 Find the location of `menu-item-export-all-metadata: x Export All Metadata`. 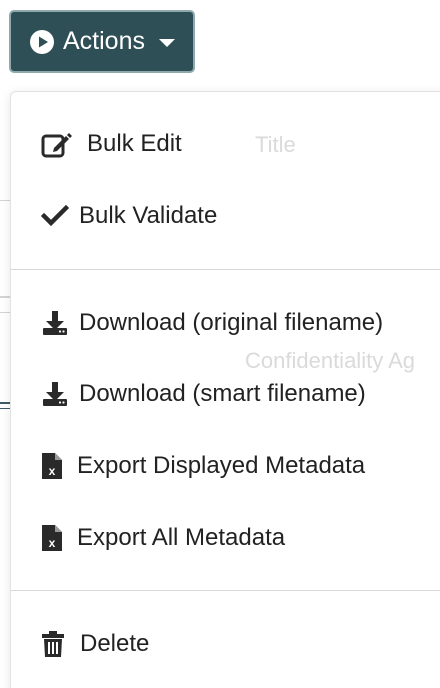

menu-item-export-all-metadata: x Export All Metadata is located at coordinates (225, 538).